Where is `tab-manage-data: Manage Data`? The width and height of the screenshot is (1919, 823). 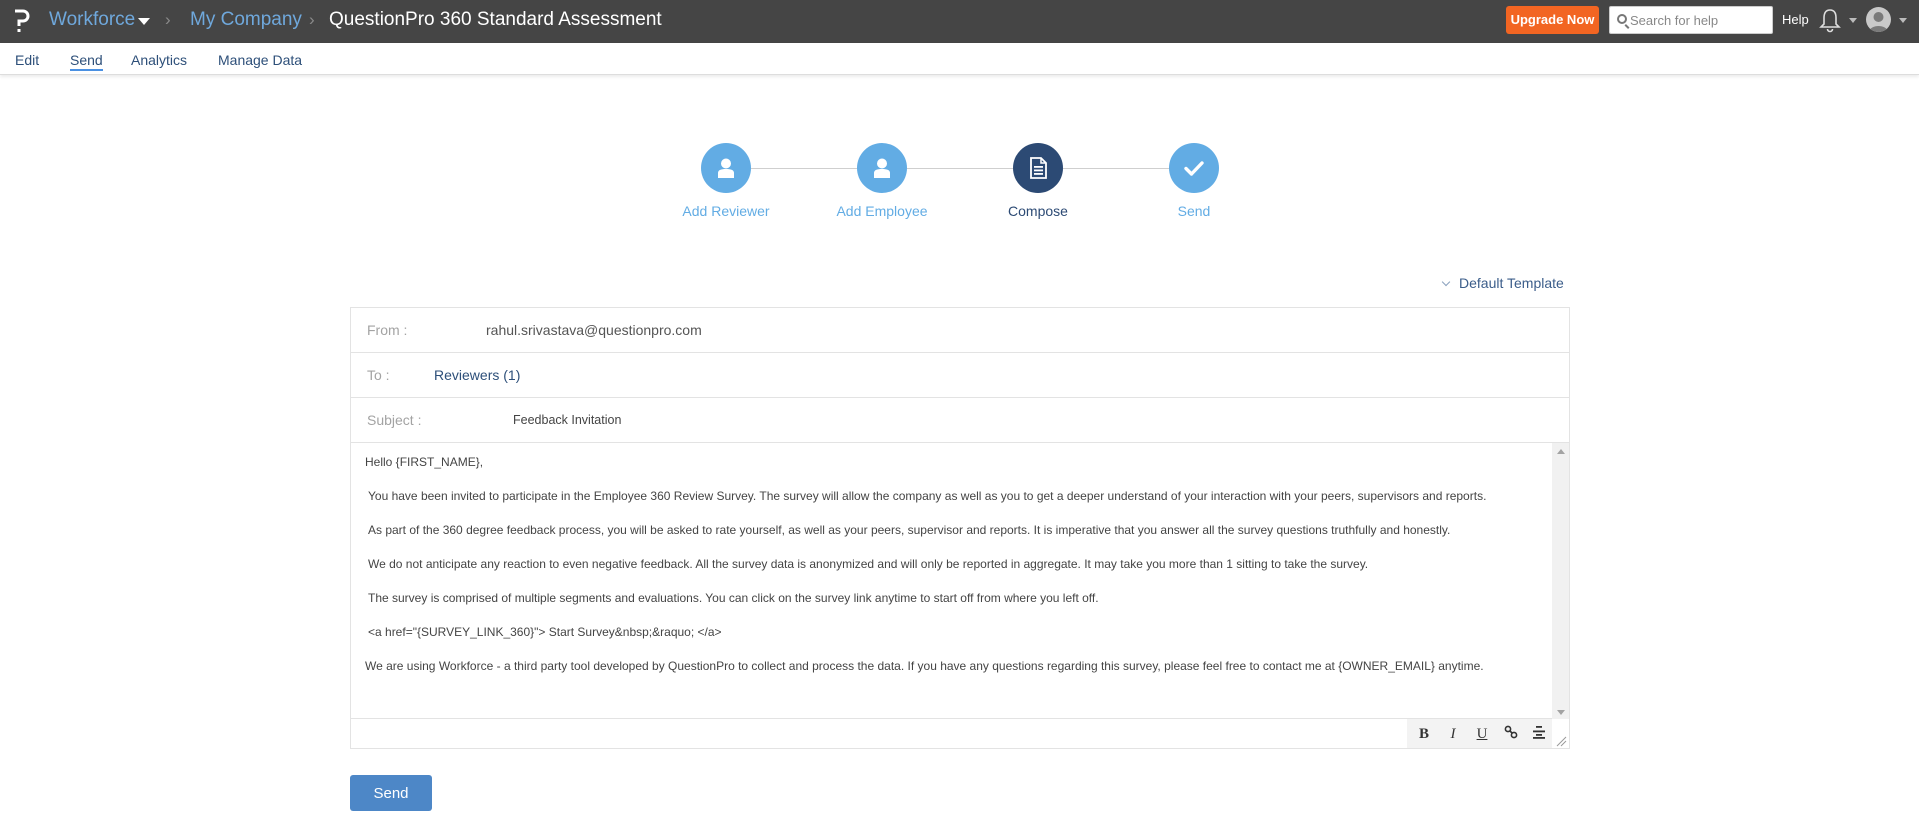
tab-manage-data: Manage Data is located at coordinates (260, 60).